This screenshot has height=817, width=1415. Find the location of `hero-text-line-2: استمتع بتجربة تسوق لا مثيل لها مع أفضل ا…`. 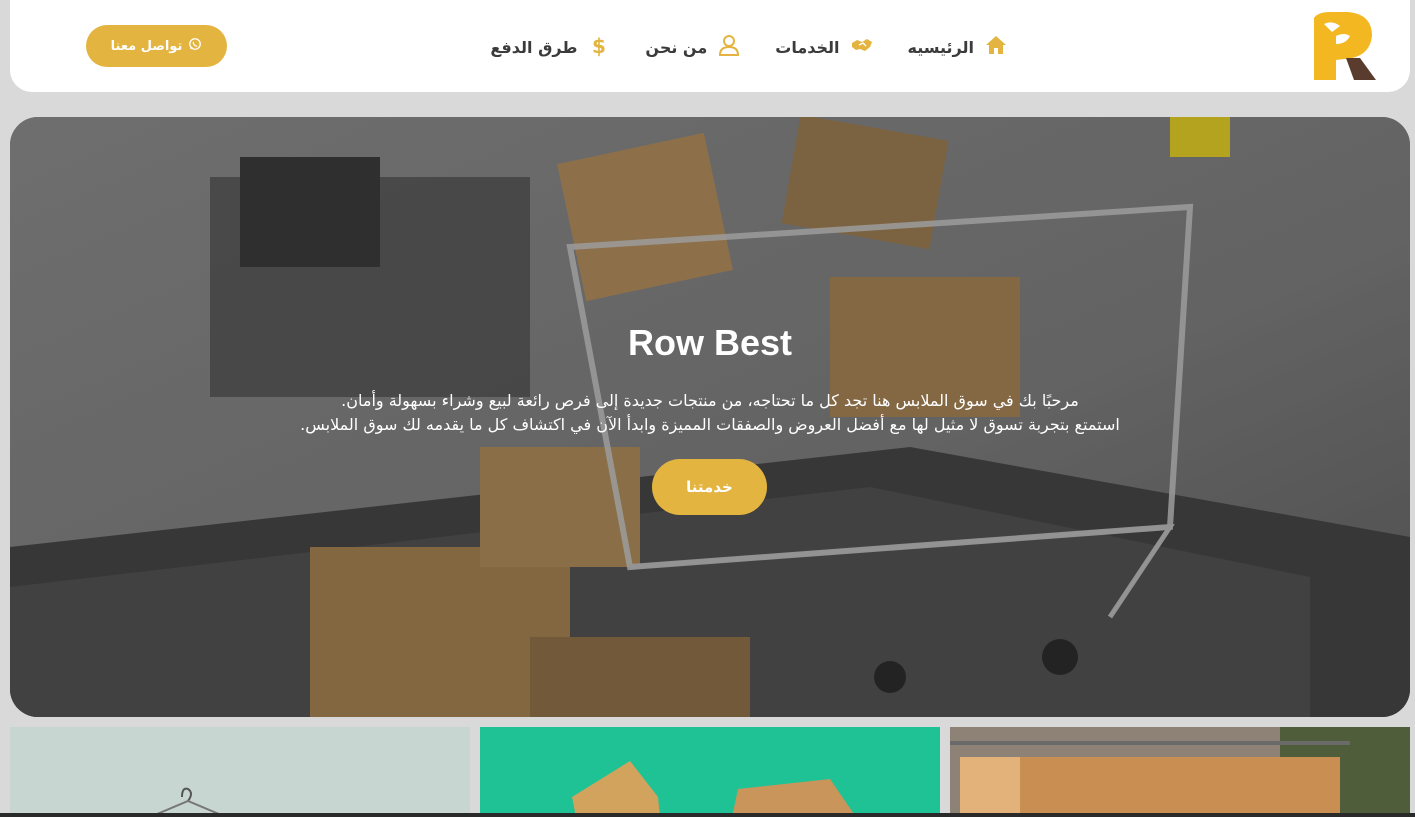

hero-text-line-2: استمتع بتجربة تسوق لا مثيل لها مع أفضل ا… is located at coordinates (710, 424).